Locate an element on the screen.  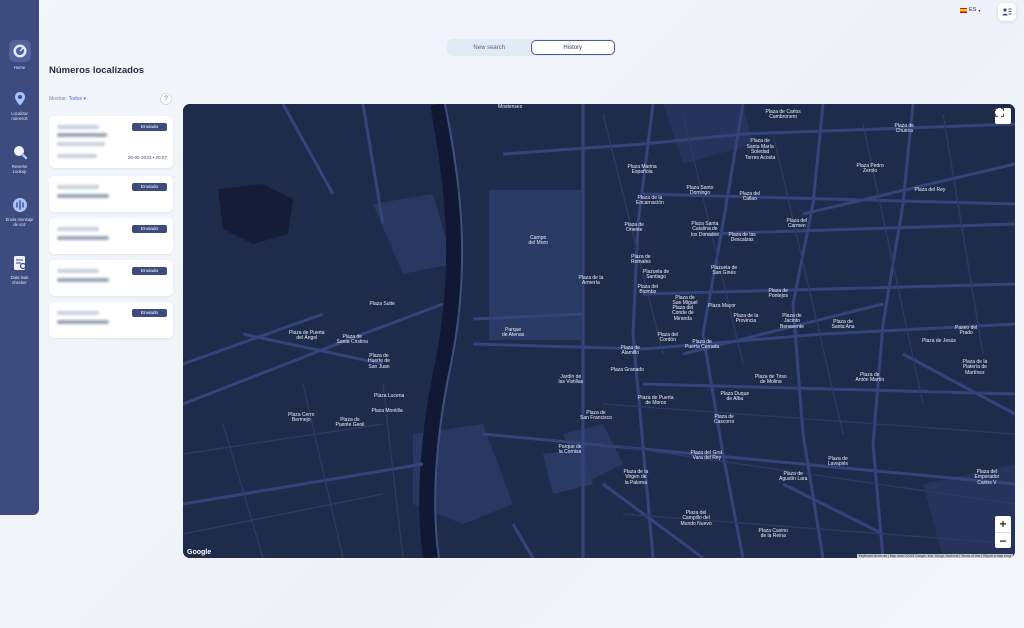
map-place-label: Plaza del Cordón is located at coordinates (668, 337).